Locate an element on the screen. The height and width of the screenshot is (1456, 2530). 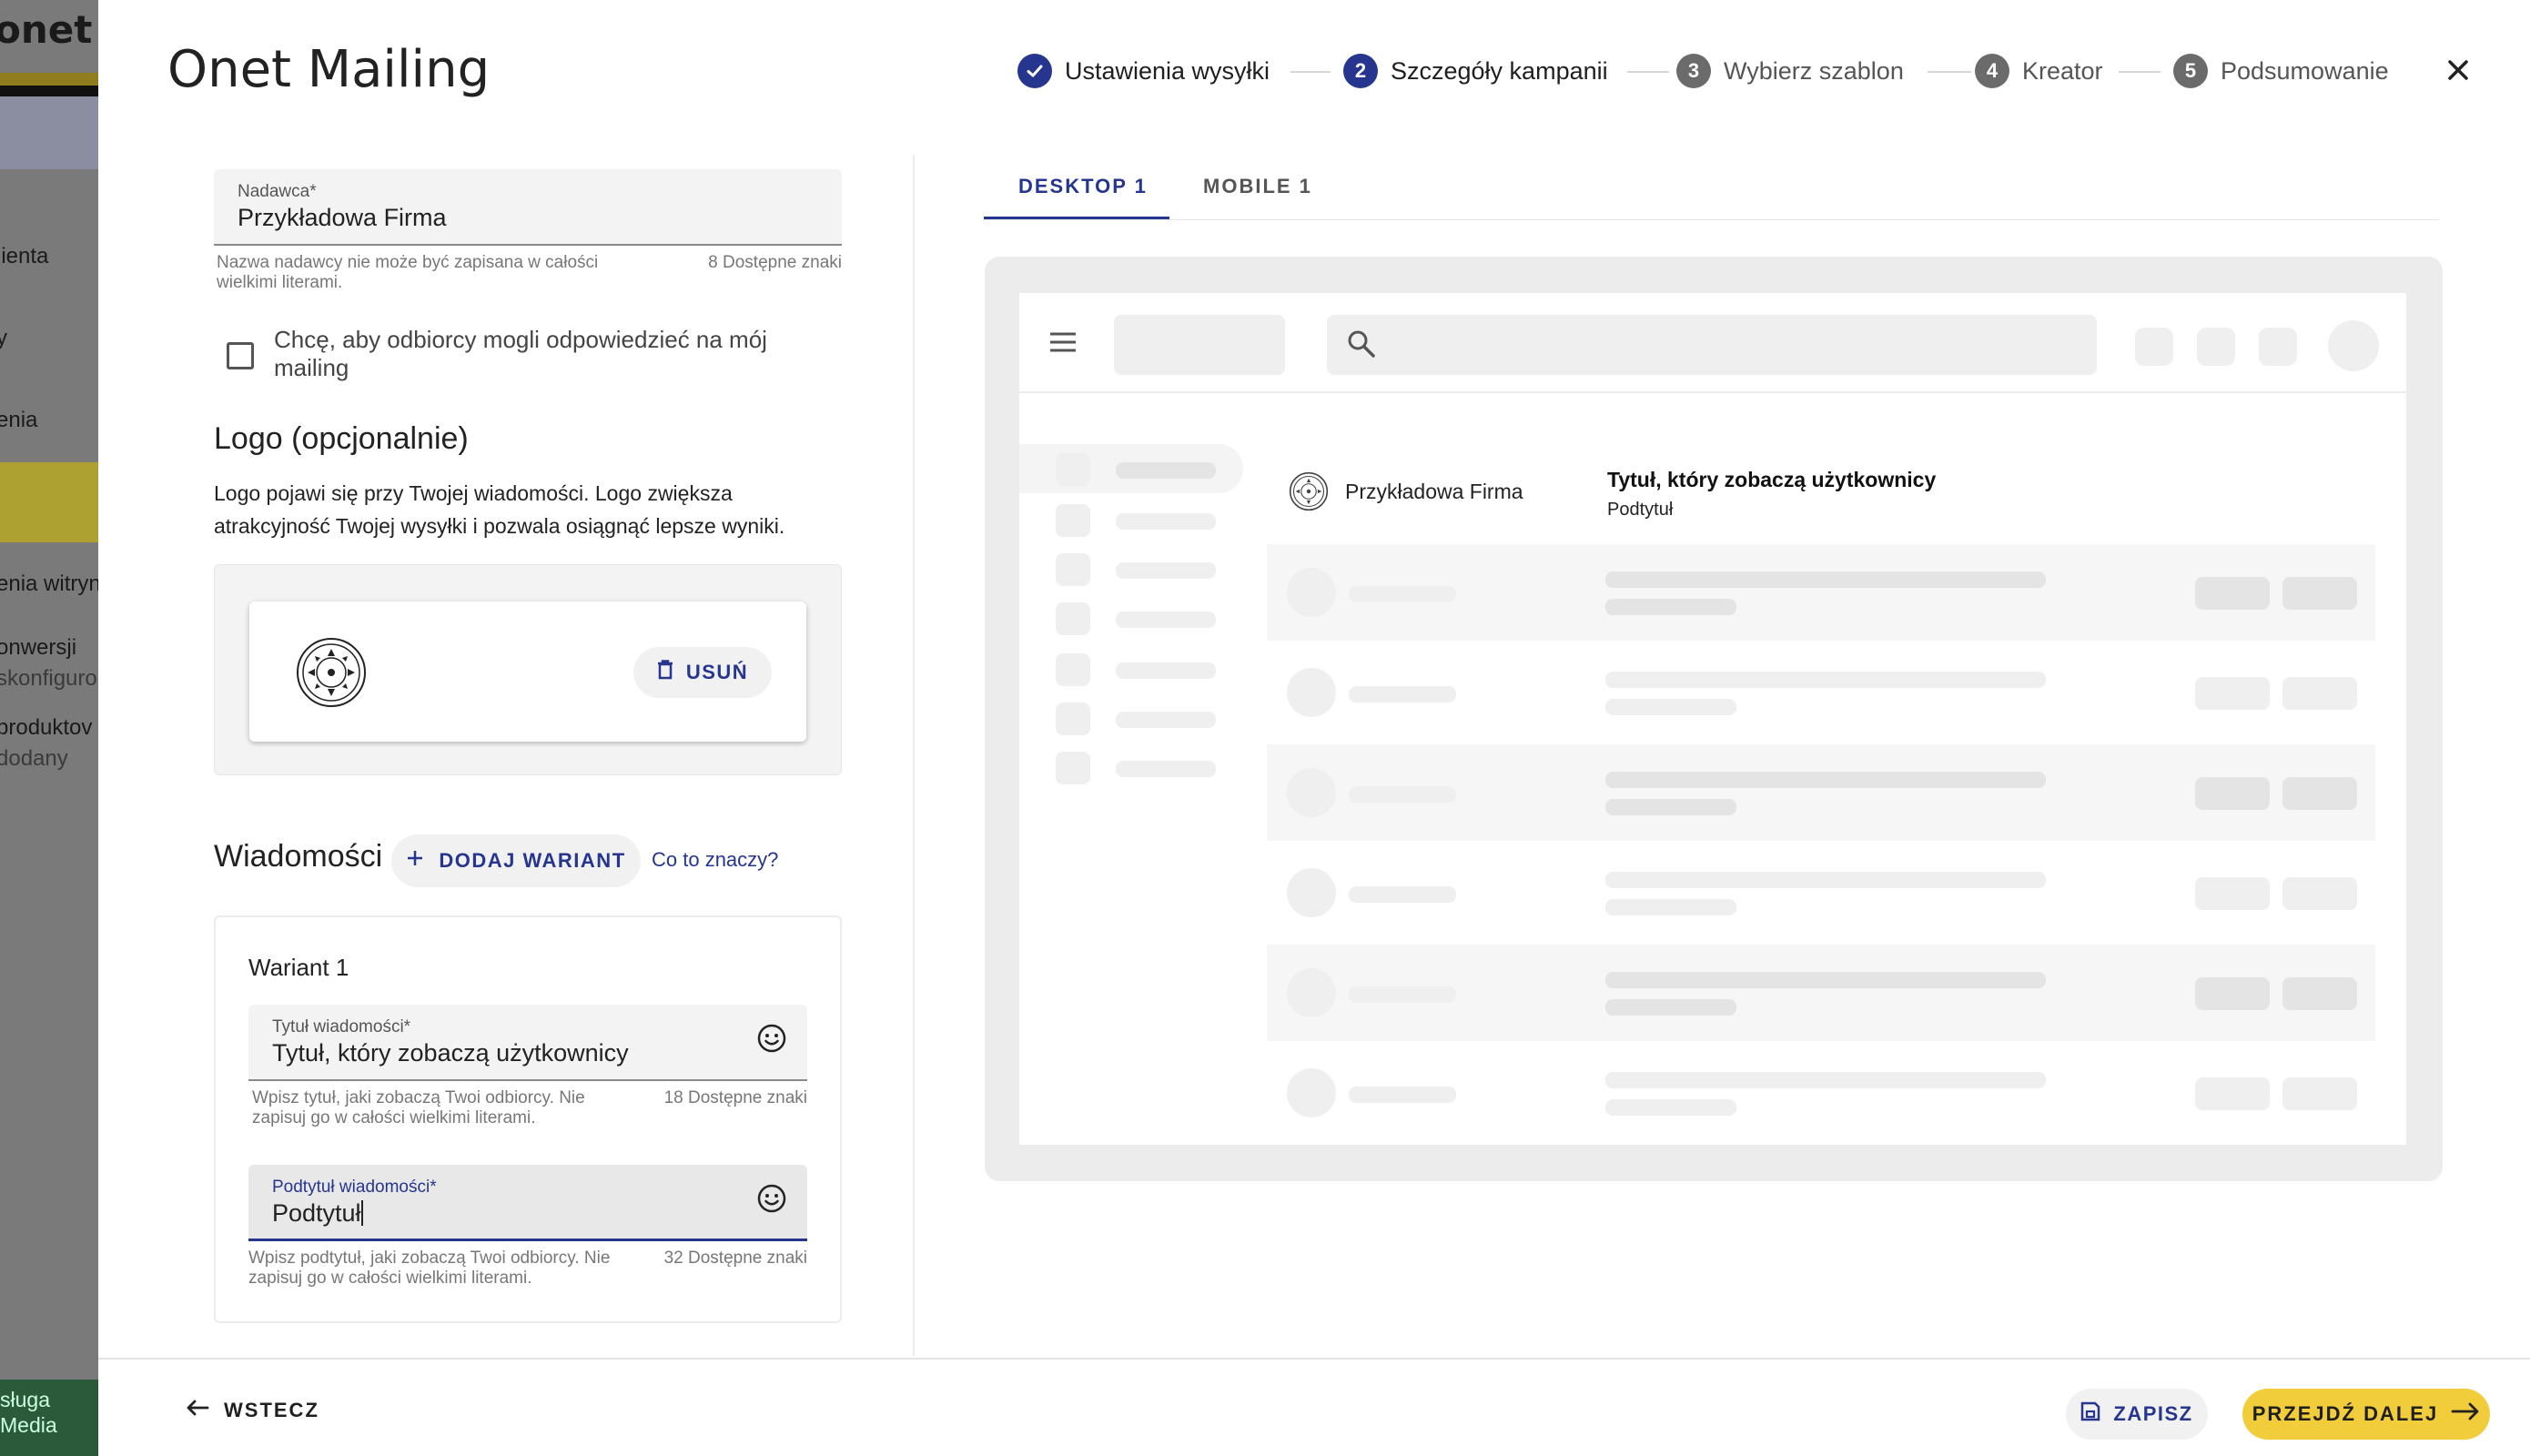
step-number: 3 is located at coordinates (1694, 71).